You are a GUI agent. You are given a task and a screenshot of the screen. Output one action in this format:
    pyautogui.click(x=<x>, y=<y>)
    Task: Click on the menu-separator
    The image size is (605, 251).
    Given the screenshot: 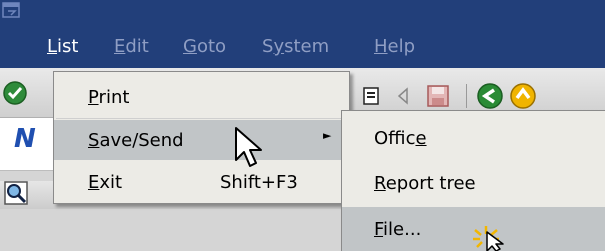 What is the action you would take?
    pyautogui.click(x=201, y=118)
    